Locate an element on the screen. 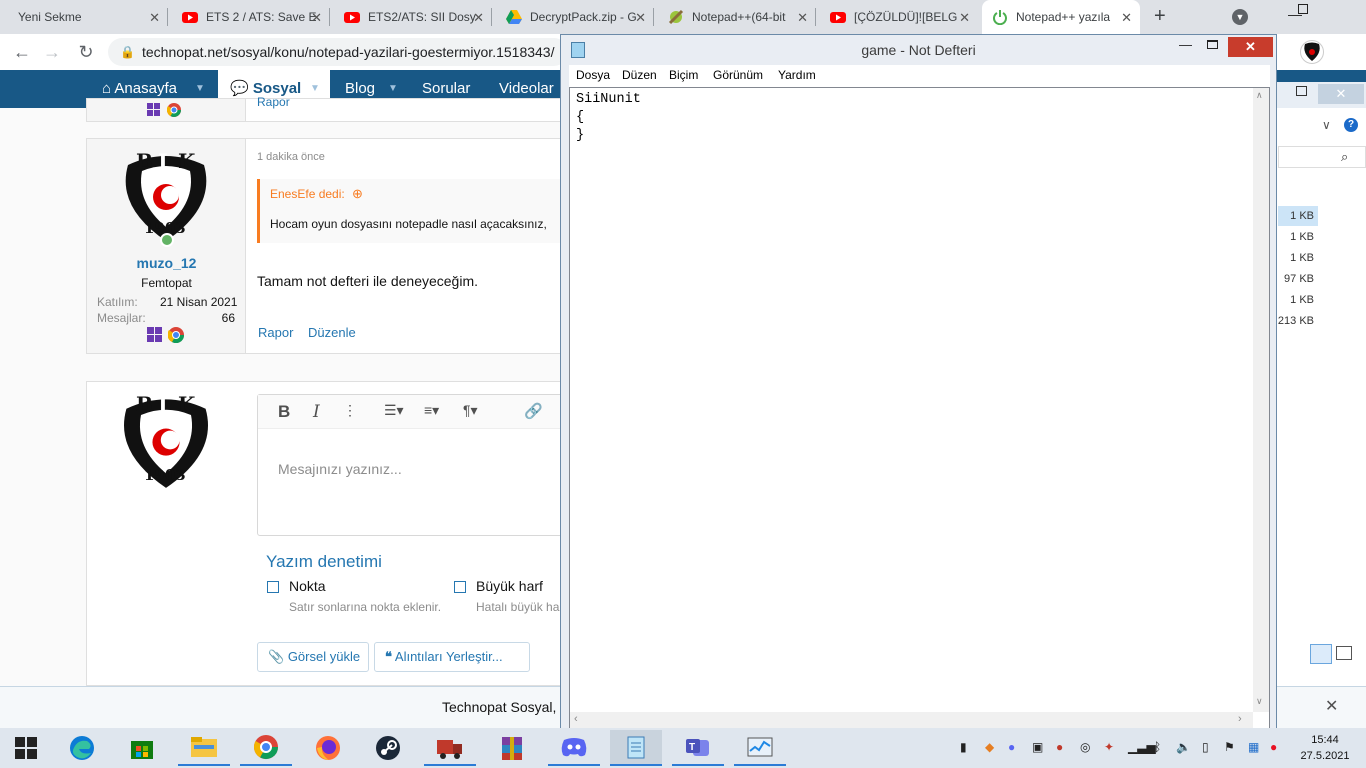 Image resolution: width=1366 pixels, height=768 pixels. file-explorer-icon is located at coordinates (204, 748).